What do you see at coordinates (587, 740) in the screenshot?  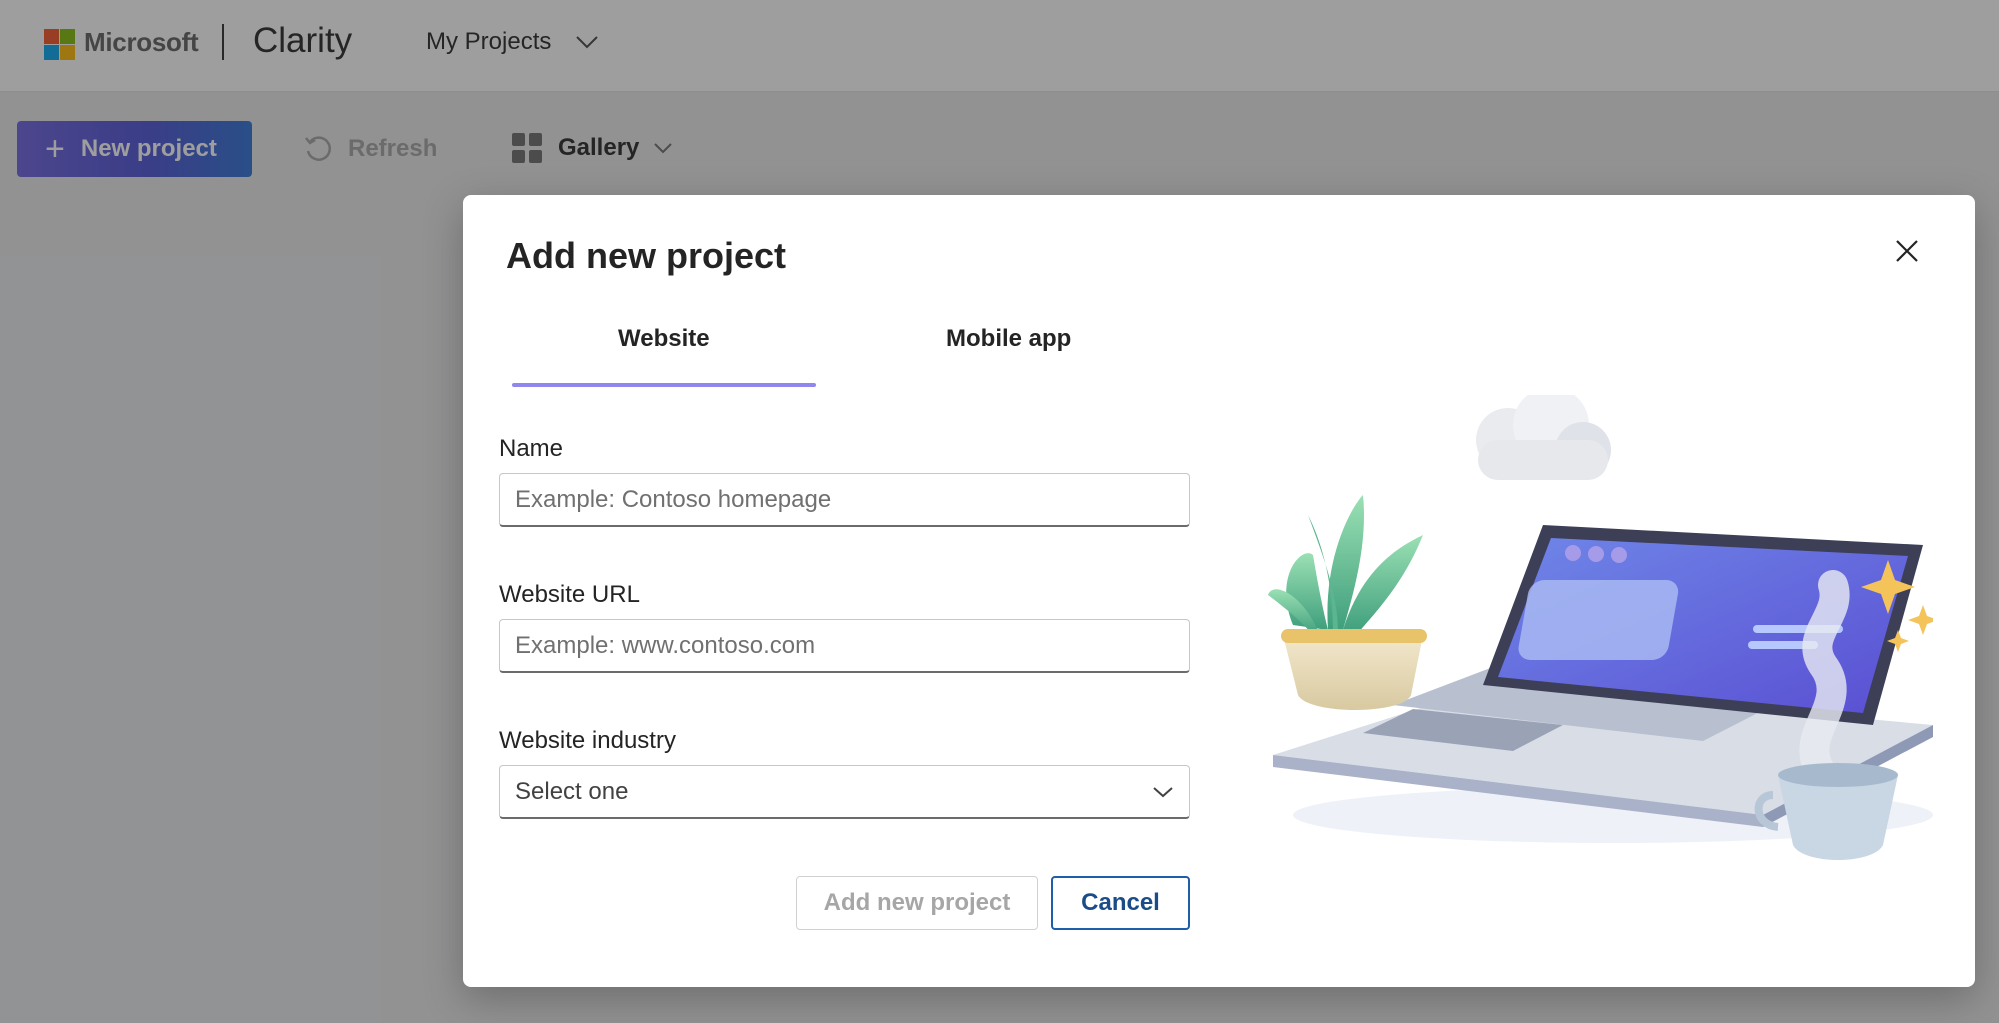 I see `website-industry-label: Website industry` at bounding box center [587, 740].